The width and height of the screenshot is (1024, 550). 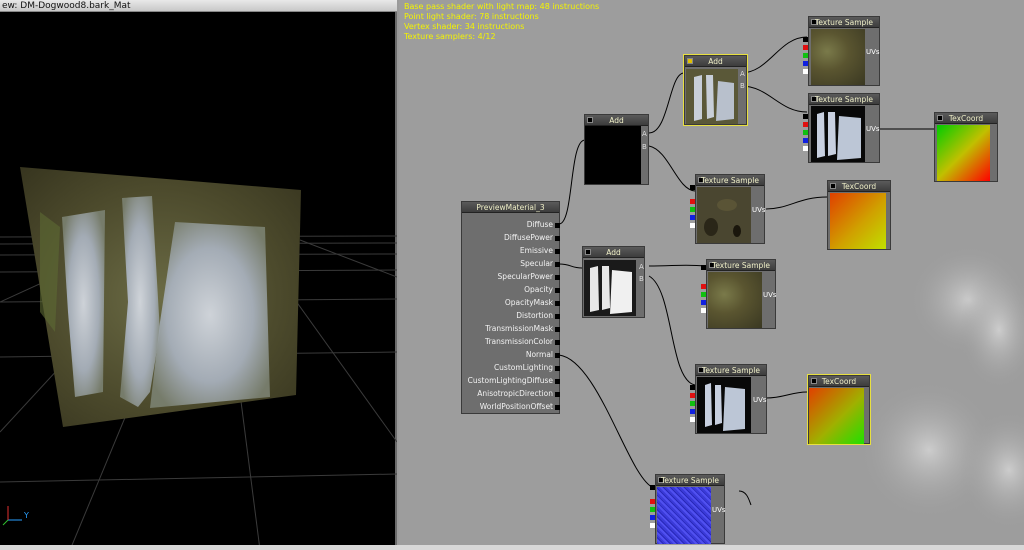 What do you see at coordinates (557, 316) in the screenshot?
I see `input-distortion-pin` at bounding box center [557, 316].